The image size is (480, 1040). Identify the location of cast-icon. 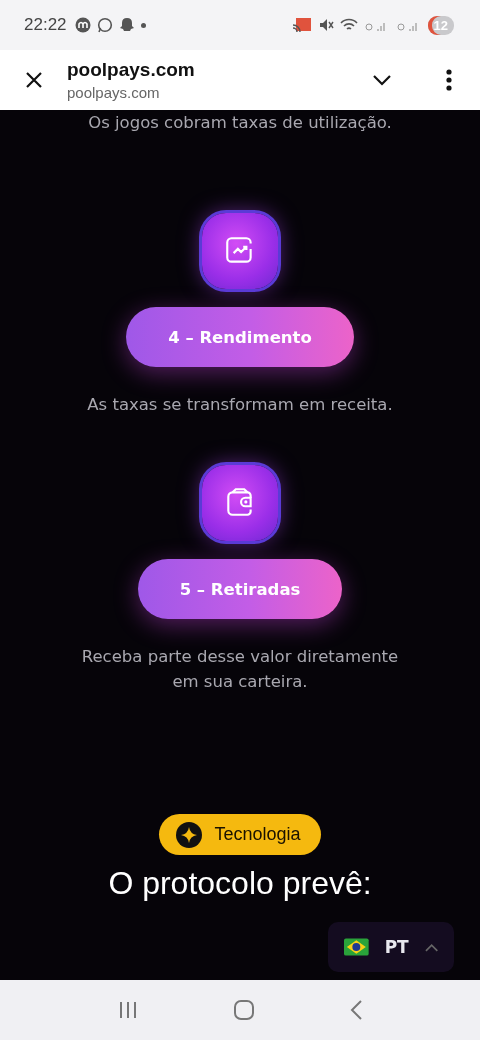
(301, 25).